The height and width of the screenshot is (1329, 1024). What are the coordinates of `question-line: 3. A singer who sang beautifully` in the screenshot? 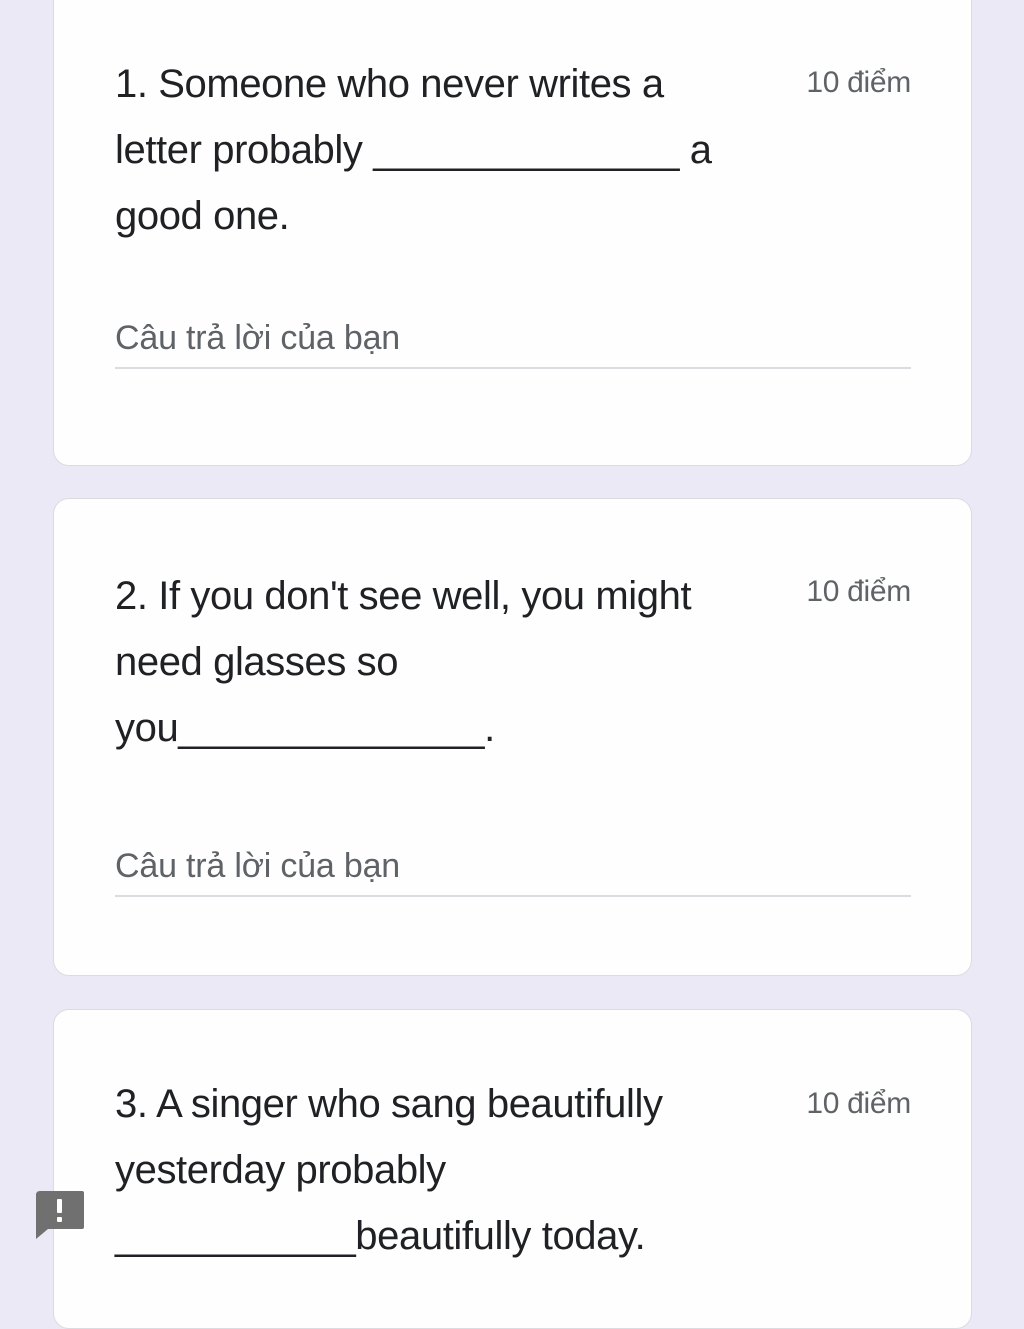 It's located at (389, 1104).